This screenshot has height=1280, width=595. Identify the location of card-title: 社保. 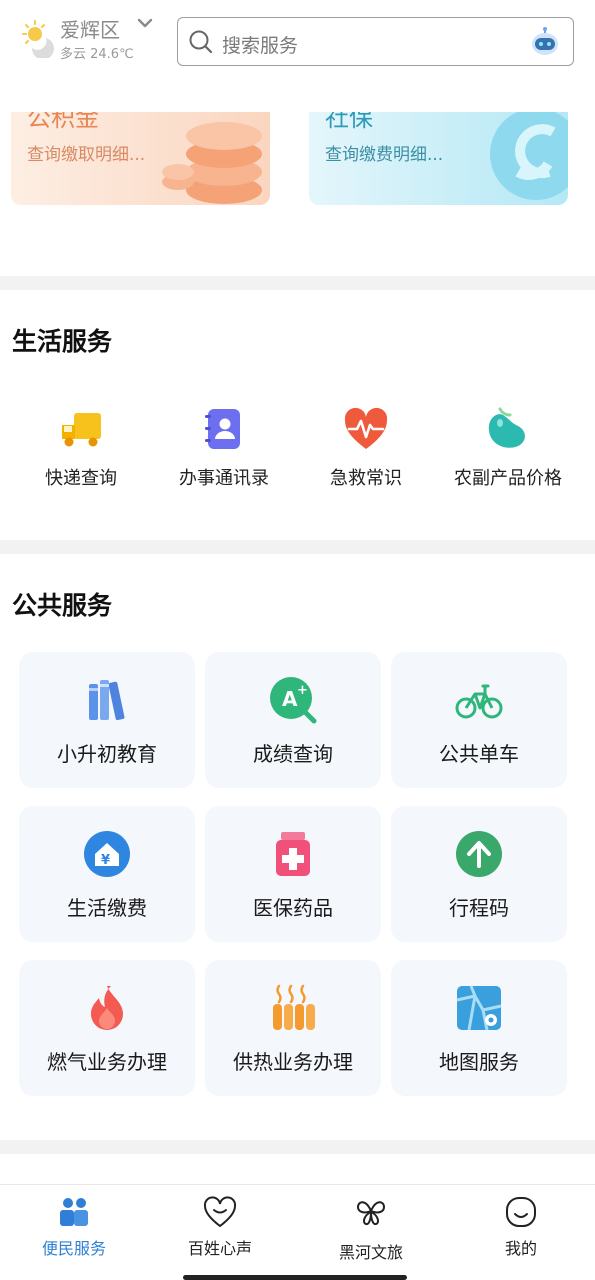
(349, 122).